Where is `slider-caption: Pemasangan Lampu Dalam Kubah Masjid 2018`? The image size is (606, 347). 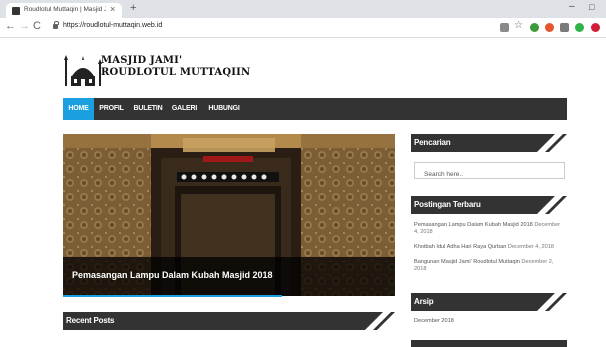 slider-caption: Pemasangan Lampu Dalam Kubah Masjid 2018 is located at coordinates (229, 276).